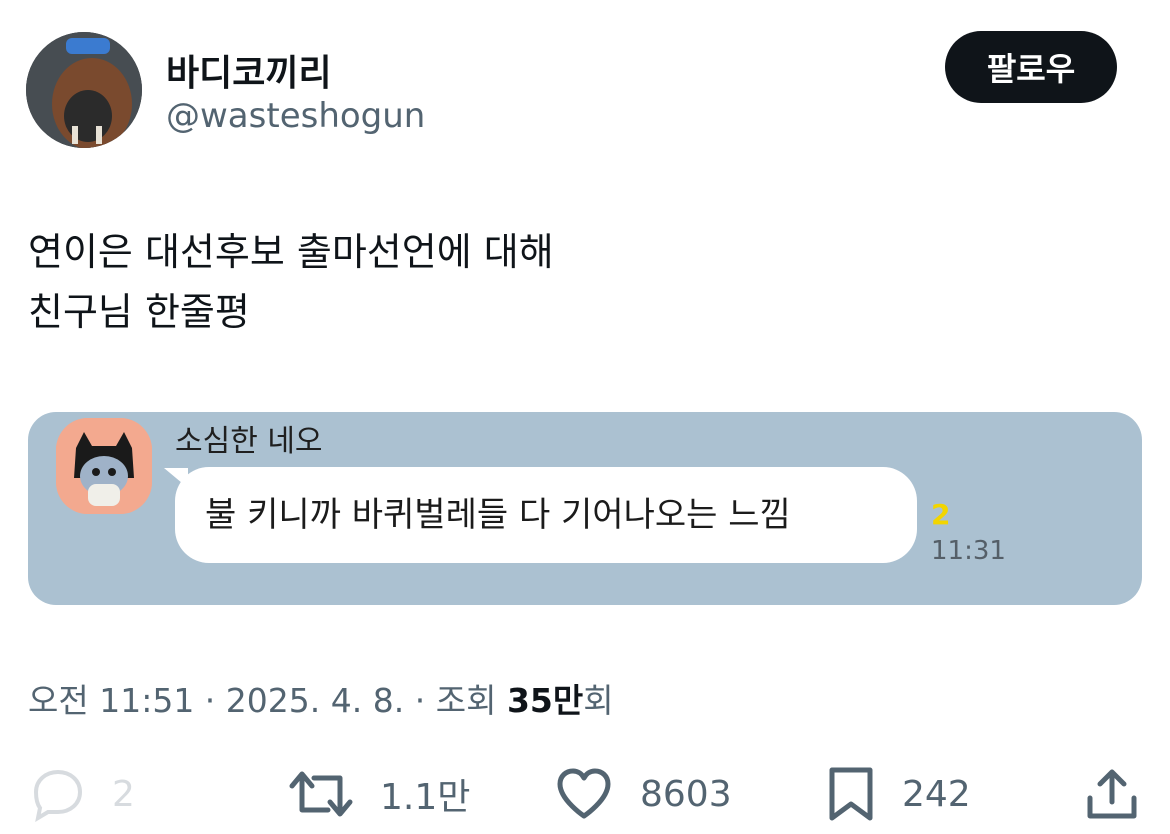 Image resolution: width=1170 pixels, height=834 pixels. I want to click on like-count: 8603, so click(686, 794).